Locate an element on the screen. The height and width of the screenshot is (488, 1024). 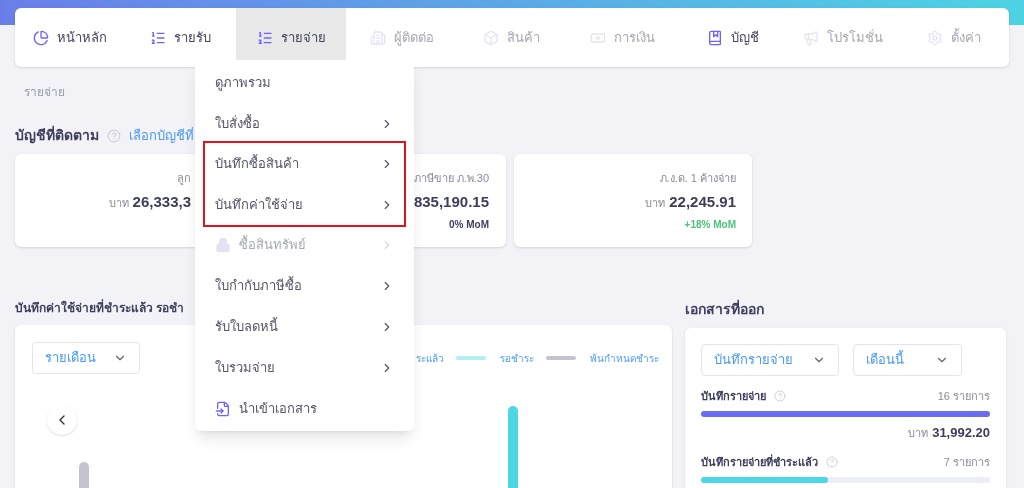
legend-label: รอชำระ is located at coordinates (517, 358).